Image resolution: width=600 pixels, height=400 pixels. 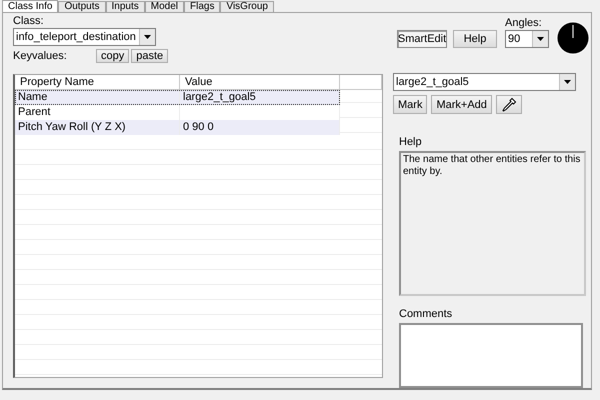 I want to click on tab: Inputs, so click(x=125, y=6).